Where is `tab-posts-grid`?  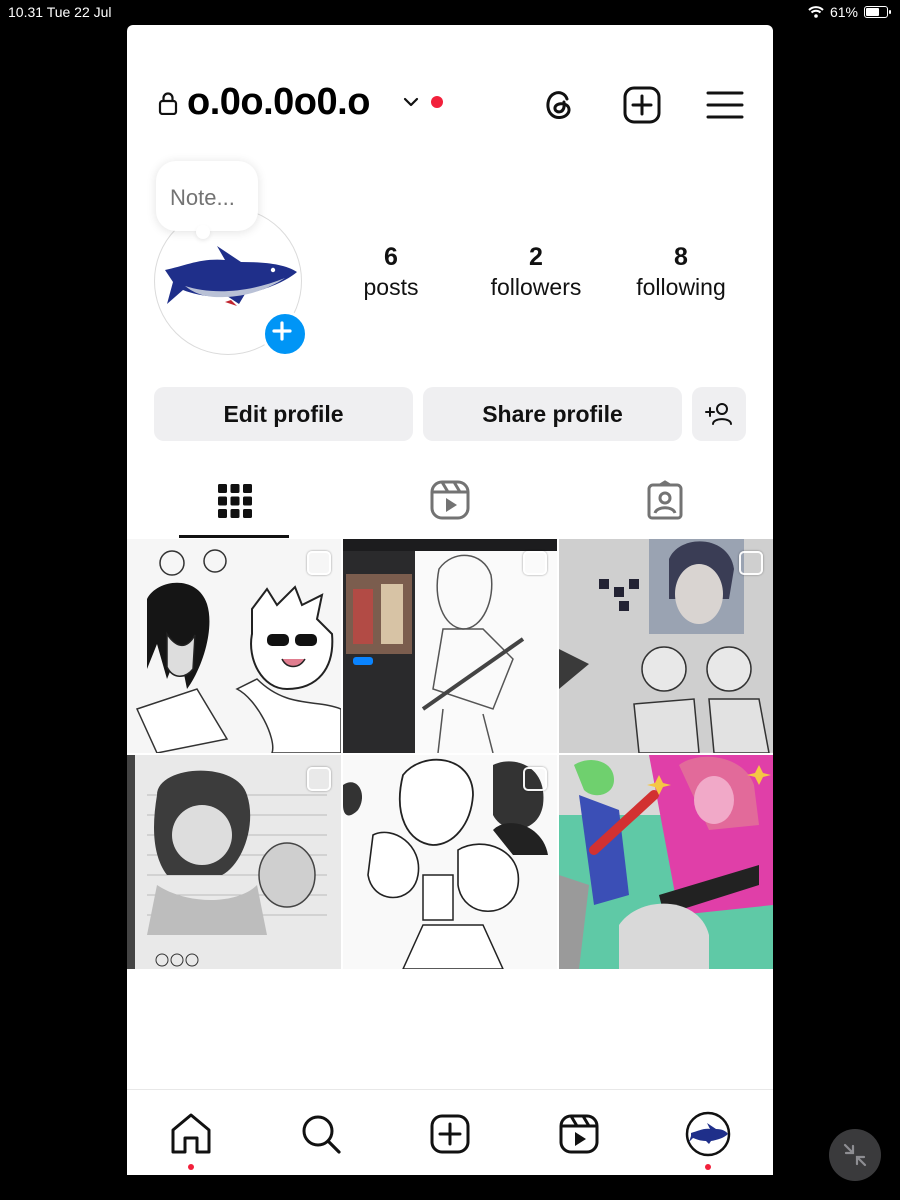
tab-posts-grid is located at coordinates (234, 506).